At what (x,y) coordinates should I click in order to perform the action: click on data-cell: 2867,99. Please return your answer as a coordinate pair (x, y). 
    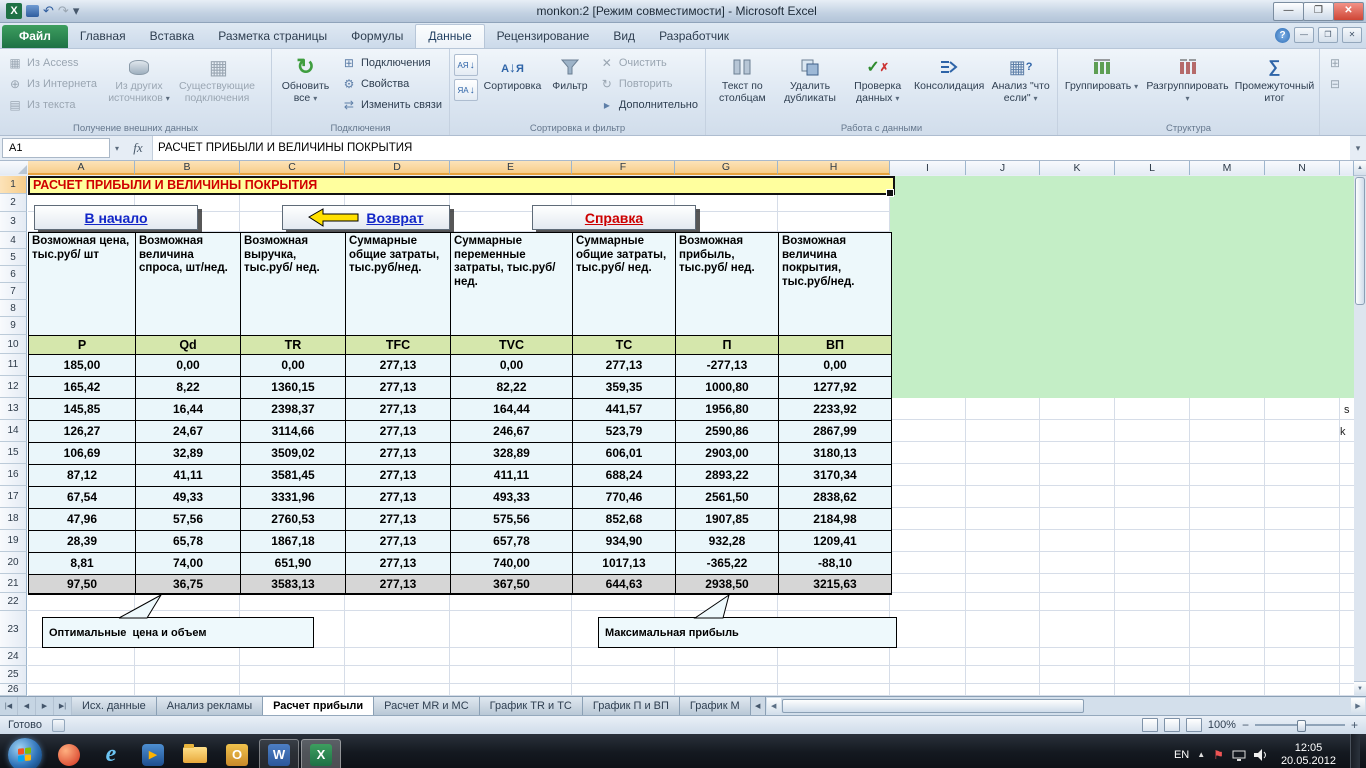
    Looking at the image, I should click on (835, 432).